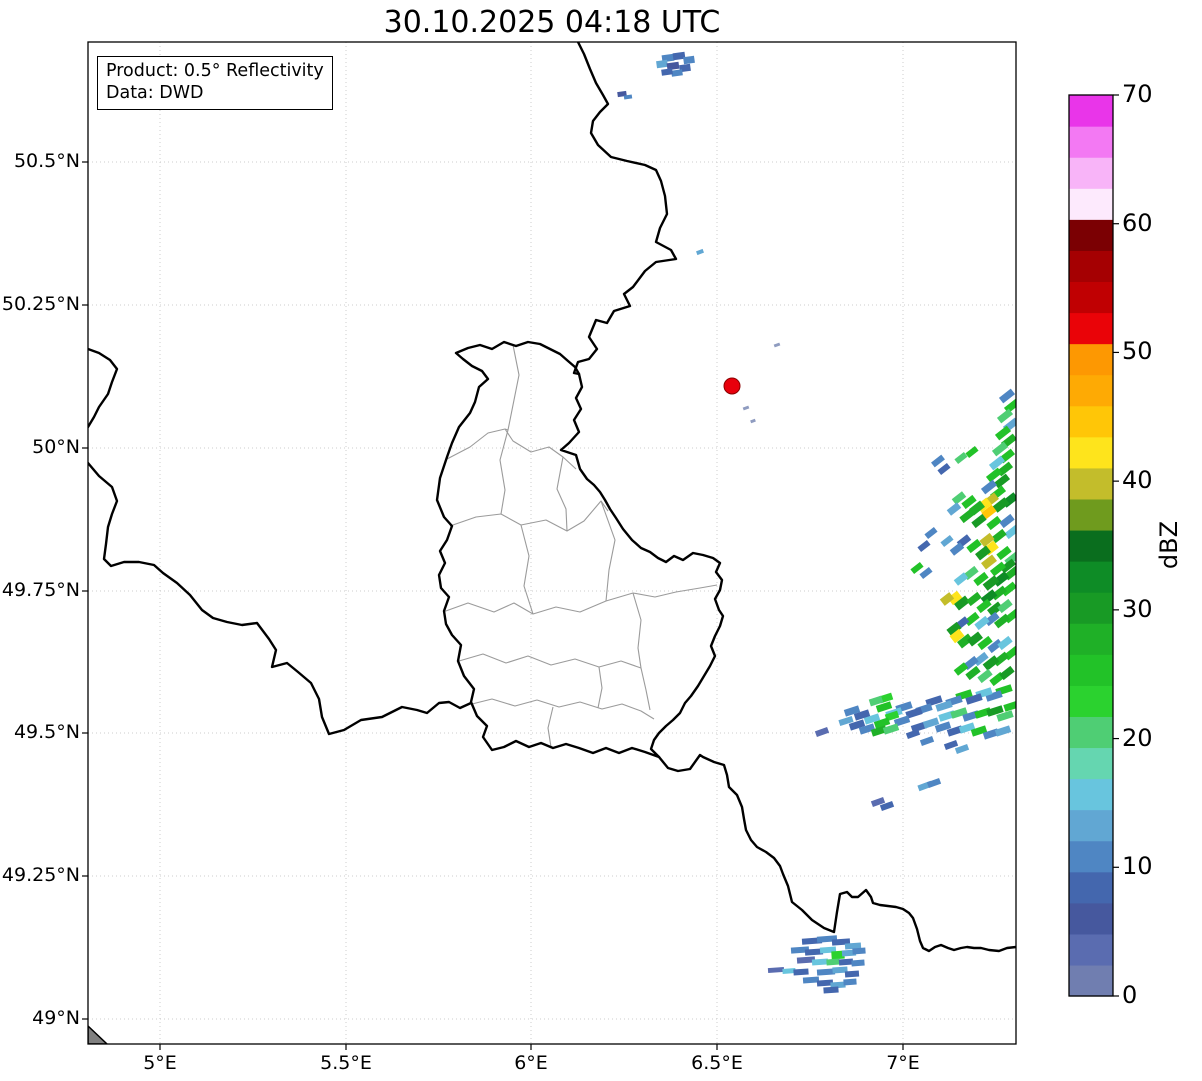 This screenshot has height=1081, width=1202. Describe the element at coordinates (1137, 94) in the screenshot. I see `colorbar-tick-label: 70` at that location.